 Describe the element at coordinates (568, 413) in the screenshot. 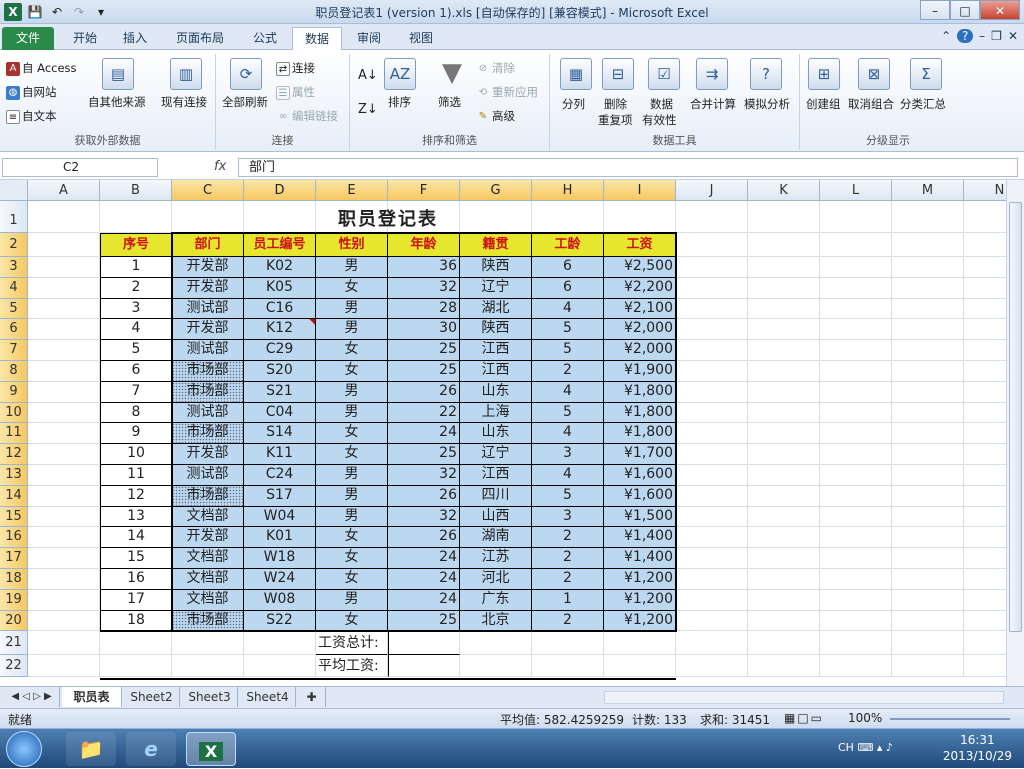

I see `data-cell: 5` at that location.